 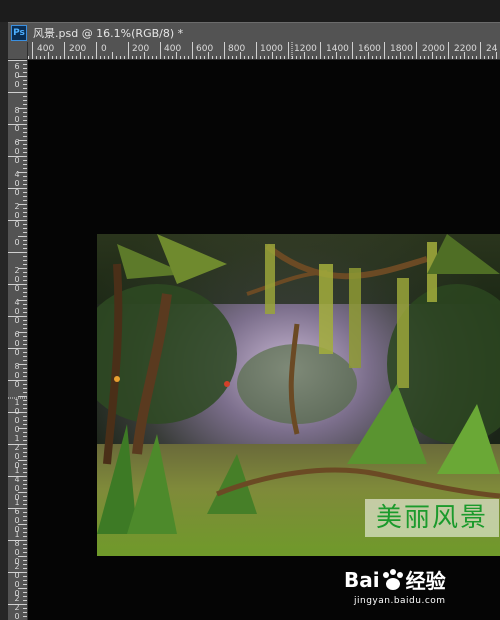 What do you see at coordinates (17, 516) in the screenshot?
I see `ruler-label: 1 6 0 0` at bounding box center [17, 516].